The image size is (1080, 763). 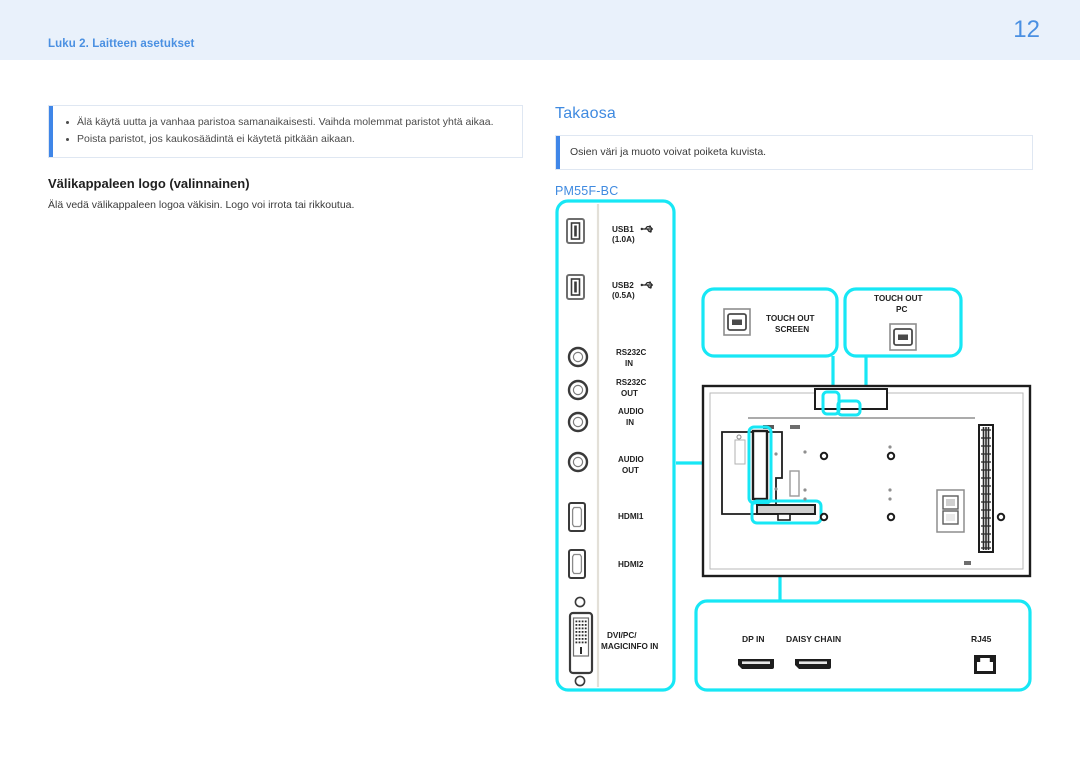 What do you see at coordinates (585, 113) in the screenshot?
I see `page-title: Takaosa` at bounding box center [585, 113].